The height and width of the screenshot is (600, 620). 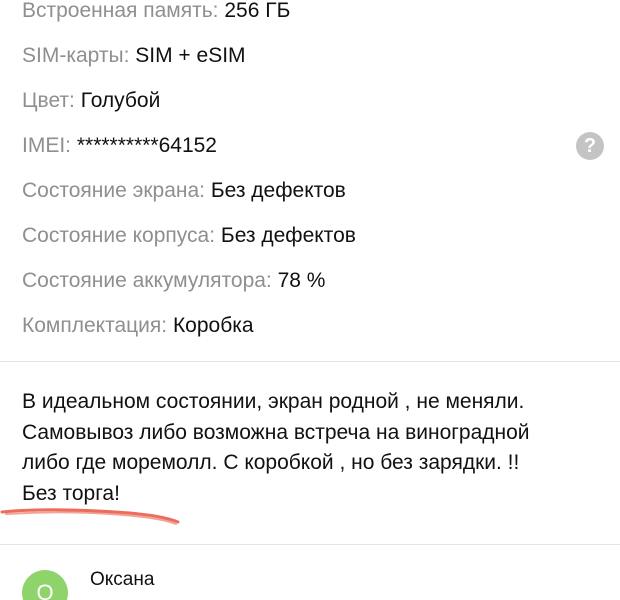 I want to click on spec-label: SIM-карты:, so click(x=76, y=55).